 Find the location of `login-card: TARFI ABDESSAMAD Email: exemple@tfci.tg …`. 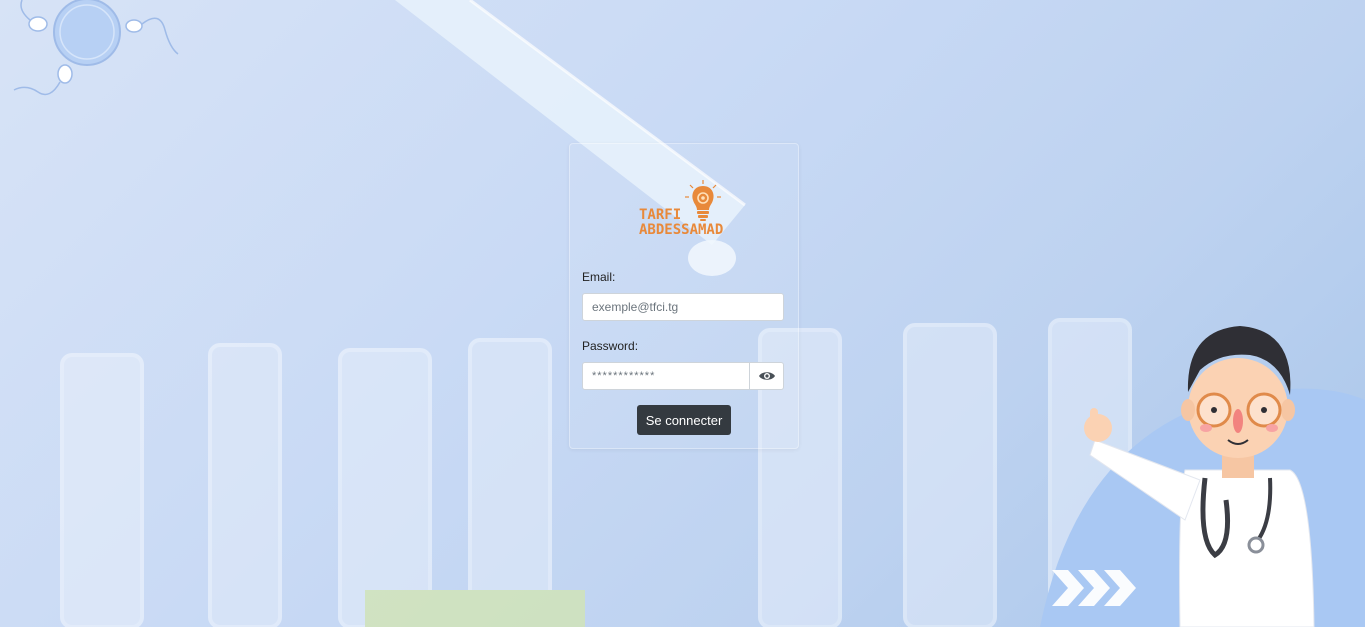

login-card: TARFI ABDESSAMAD Email: exemple@tfci.tg … is located at coordinates (684, 296).